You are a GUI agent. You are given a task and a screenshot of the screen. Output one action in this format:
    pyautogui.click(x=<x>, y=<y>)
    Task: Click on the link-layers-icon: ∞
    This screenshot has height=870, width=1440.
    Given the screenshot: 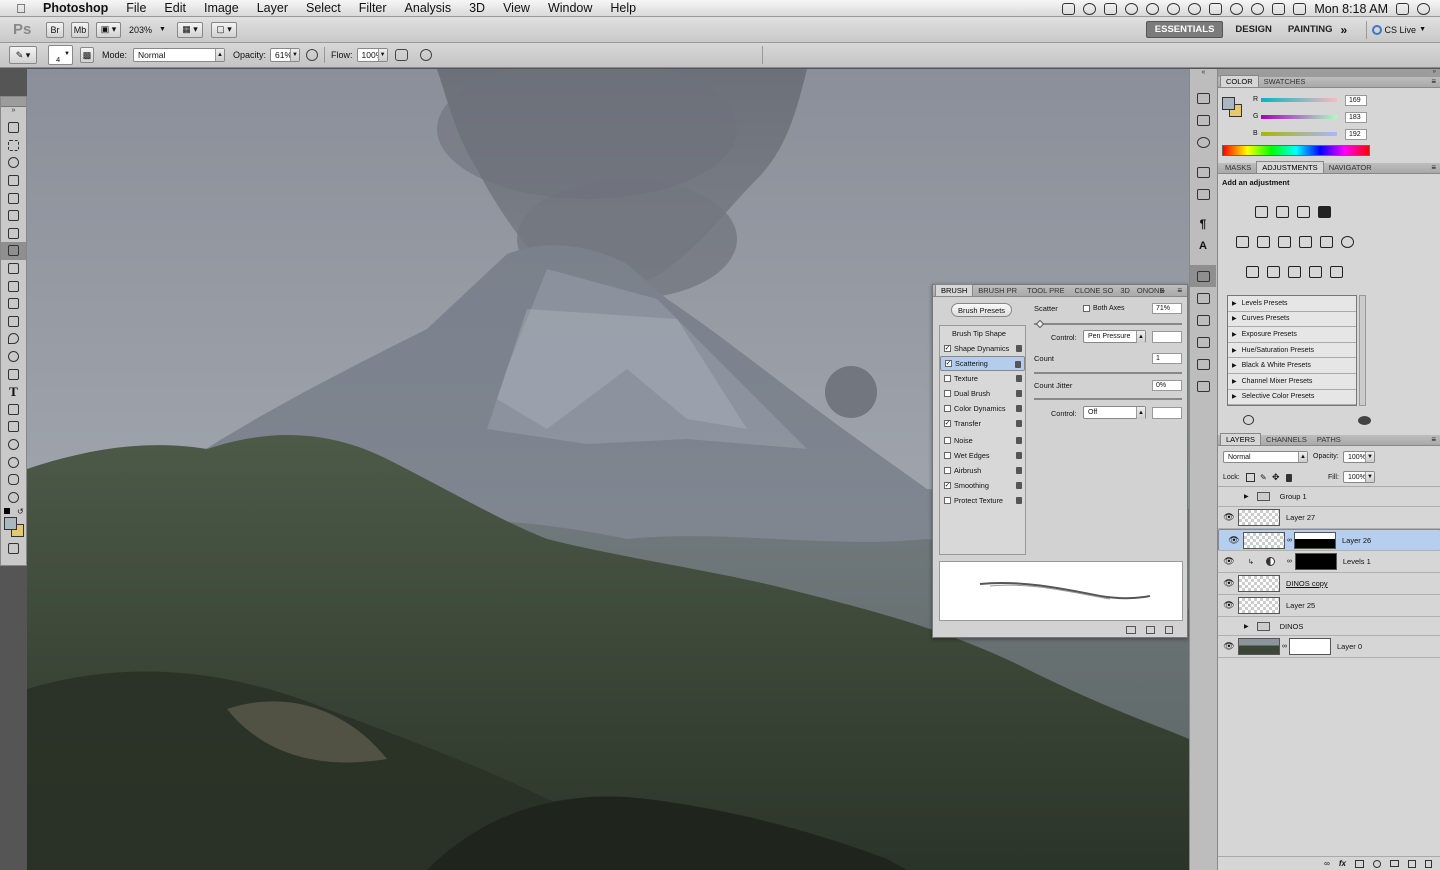 What is the action you would take?
    pyautogui.click(x=1327, y=863)
    